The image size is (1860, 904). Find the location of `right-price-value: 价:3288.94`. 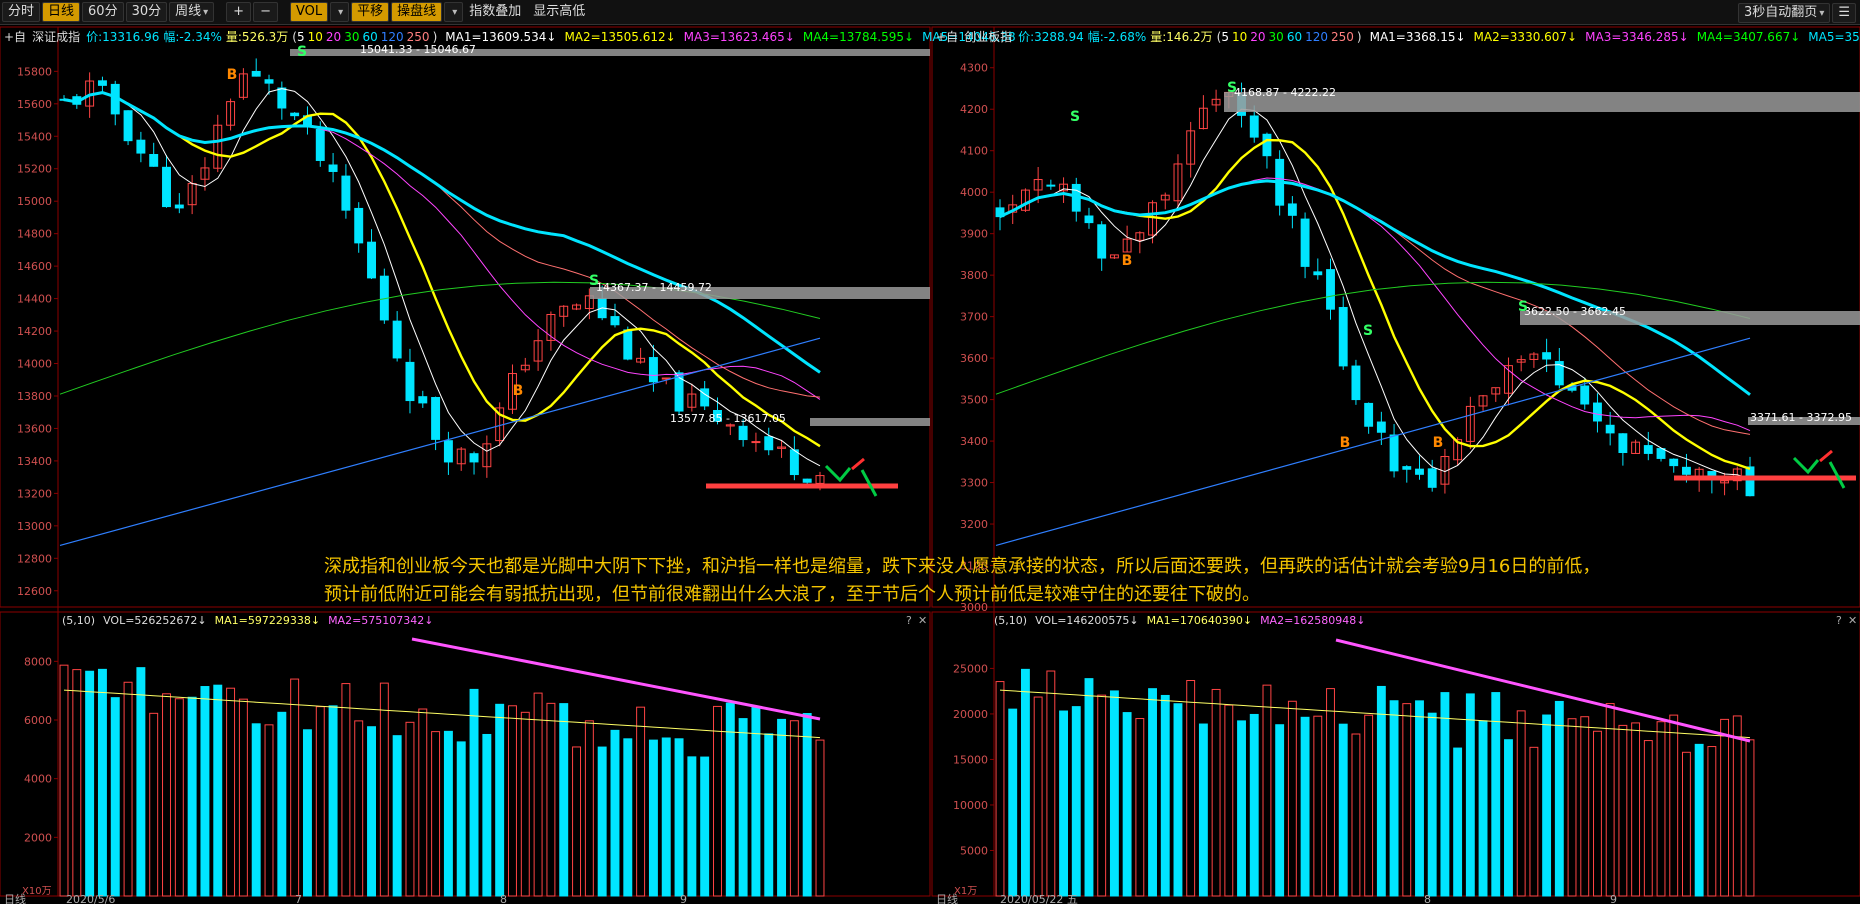

right-price-value: 价:3288.94 is located at coordinates (1051, 37).